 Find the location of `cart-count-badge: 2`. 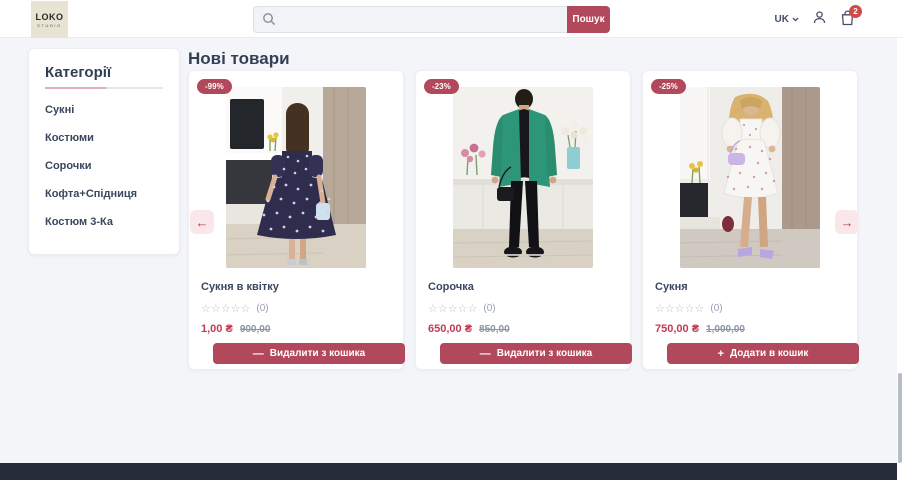

cart-count-badge: 2 is located at coordinates (855, 11).